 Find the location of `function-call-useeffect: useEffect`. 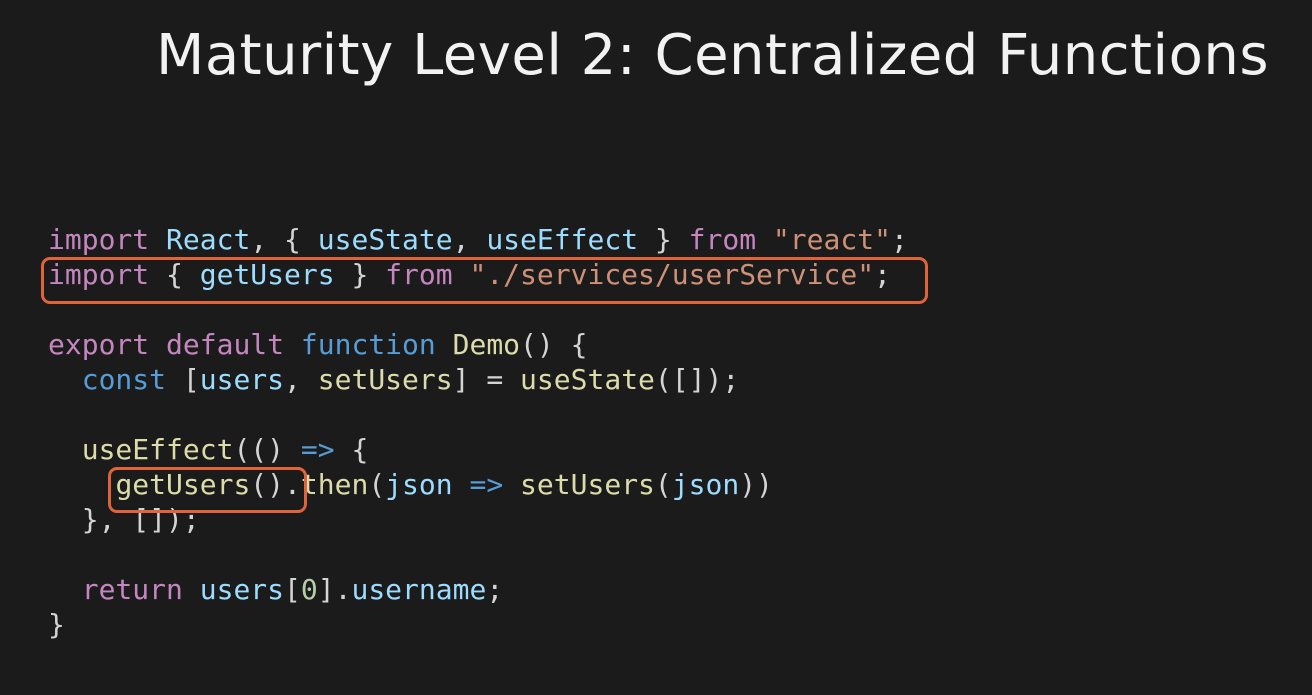

function-call-useeffect: useEffect is located at coordinates (157, 449).